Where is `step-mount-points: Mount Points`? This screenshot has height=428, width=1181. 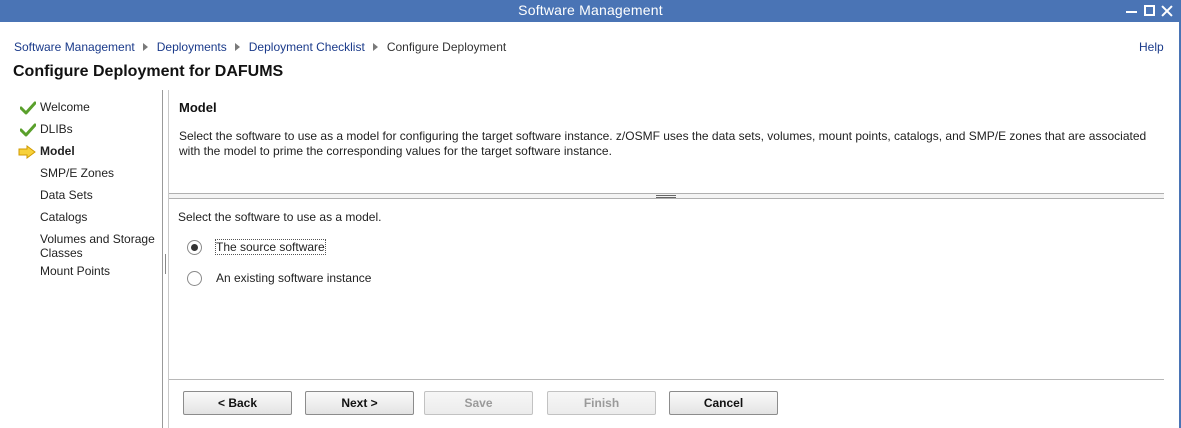 step-mount-points: Mount Points is located at coordinates (80, 271).